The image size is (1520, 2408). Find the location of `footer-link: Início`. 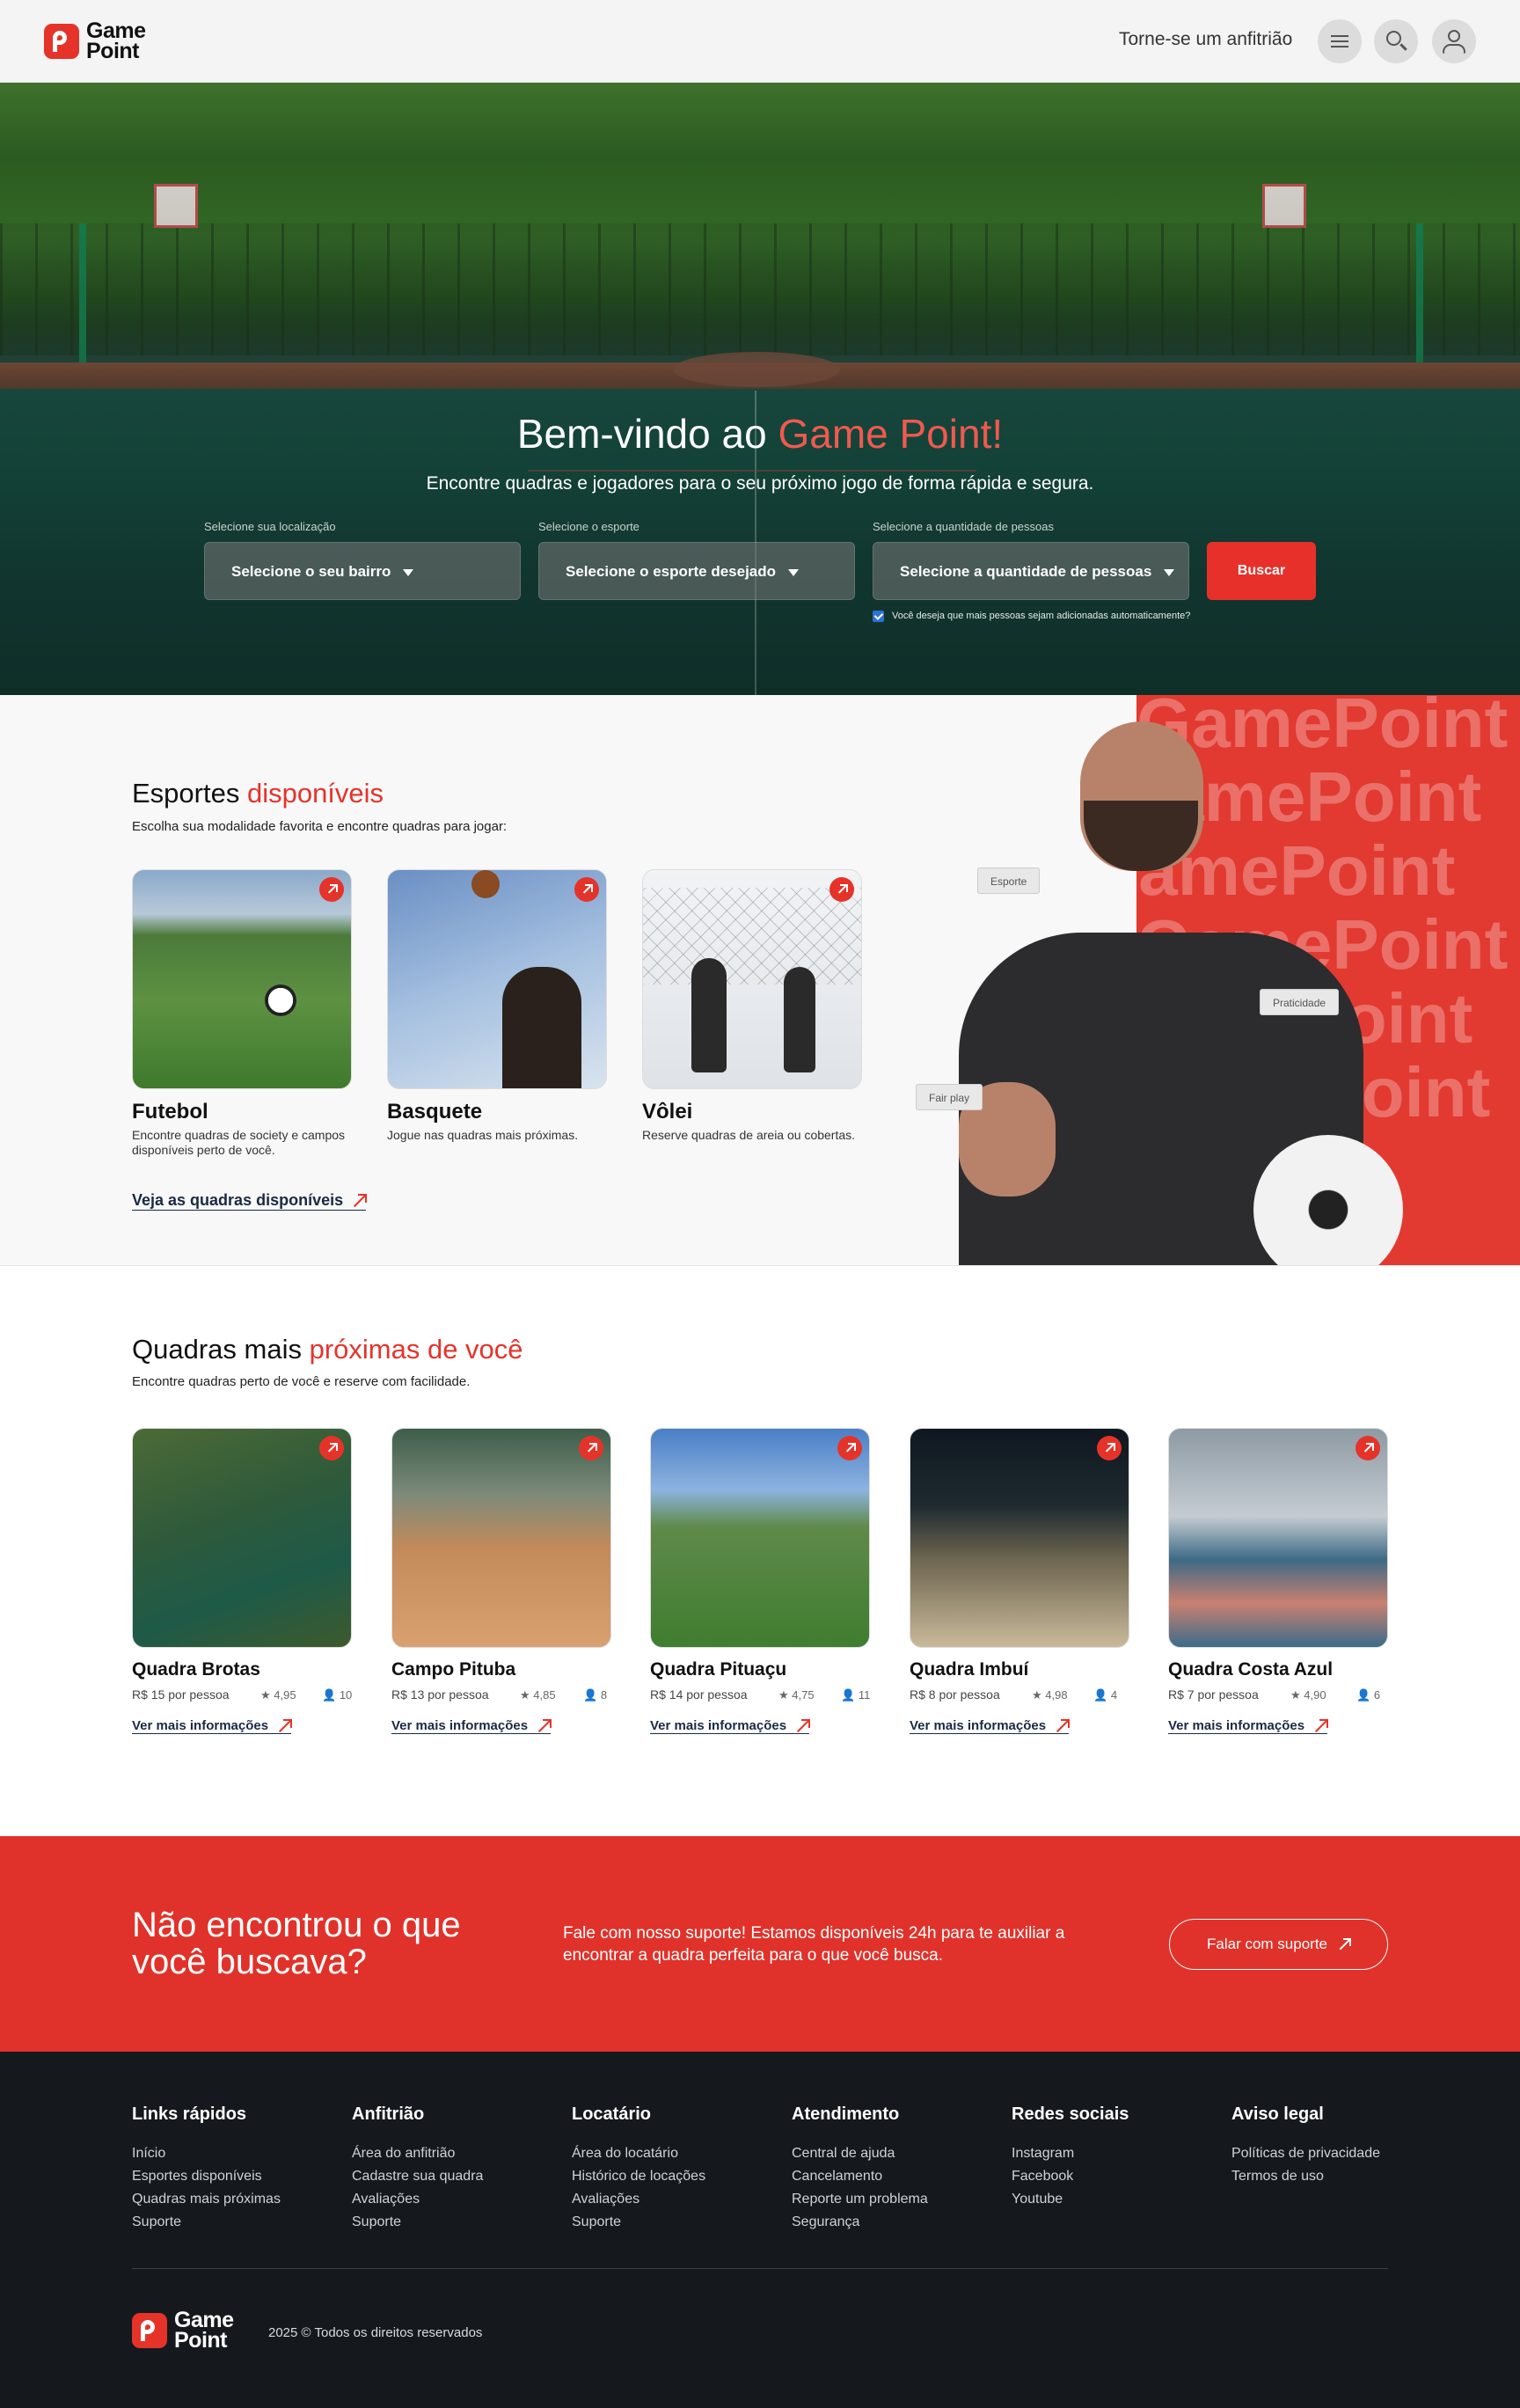

footer-link: Início is located at coordinates (206, 2153).